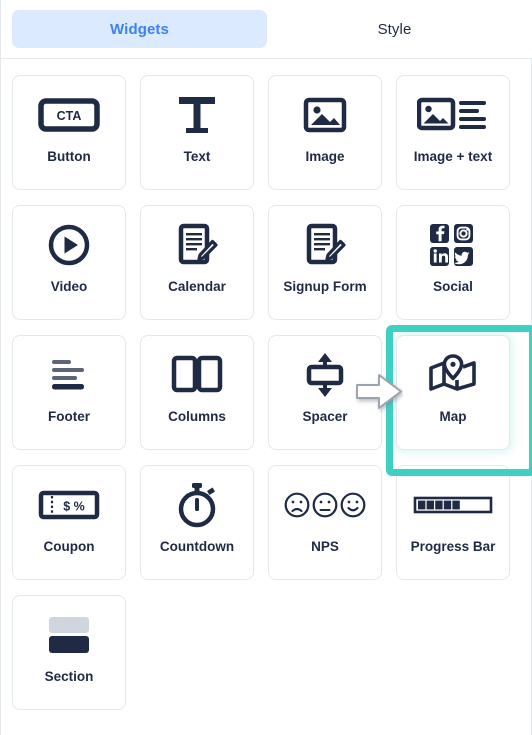 The height and width of the screenshot is (735, 532). What do you see at coordinates (69, 156) in the screenshot?
I see `widget-label: Button` at bounding box center [69, 156].